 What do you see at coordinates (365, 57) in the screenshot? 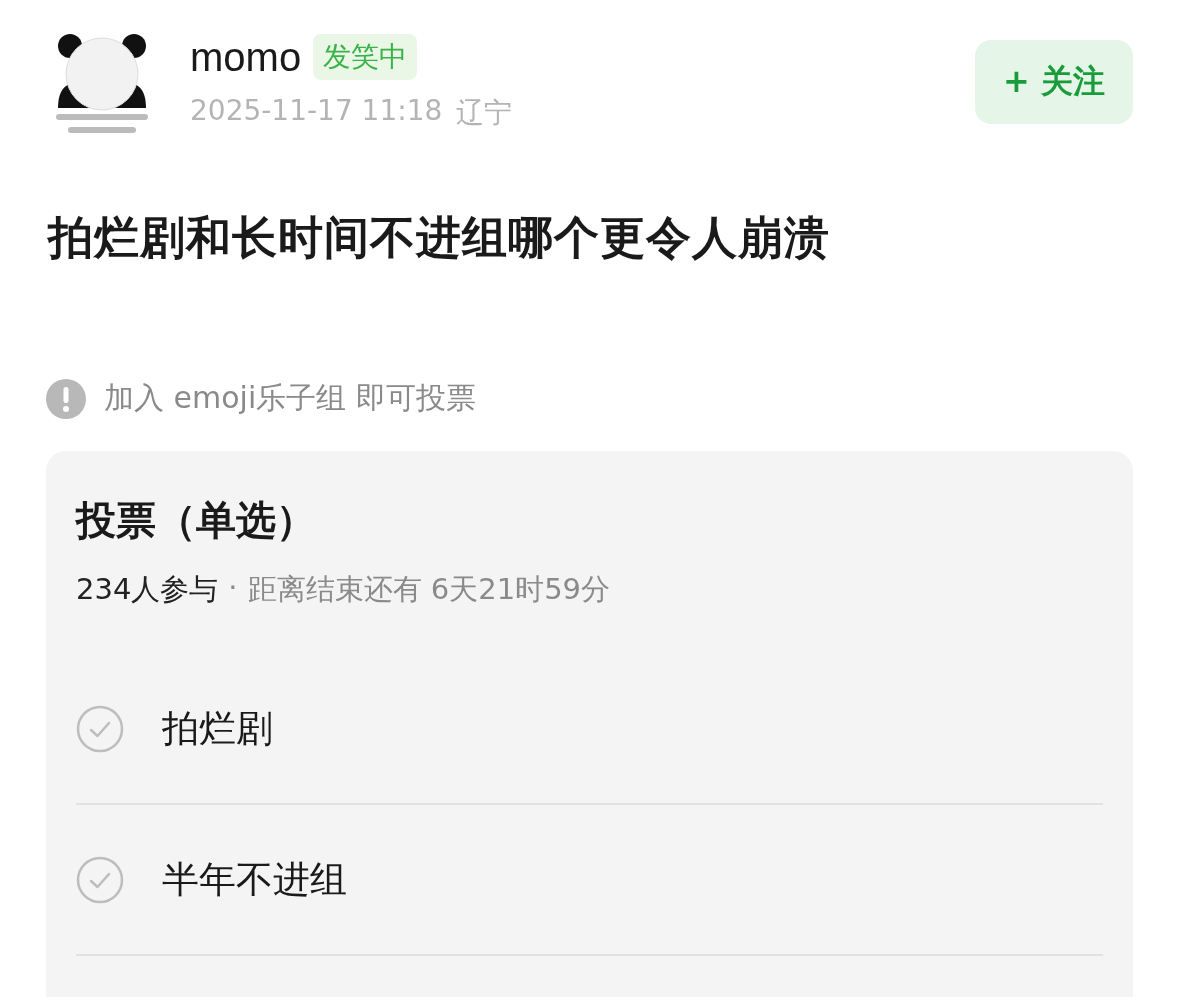
I see `status-badge: 发笑中` at bounding box center [365, 57].